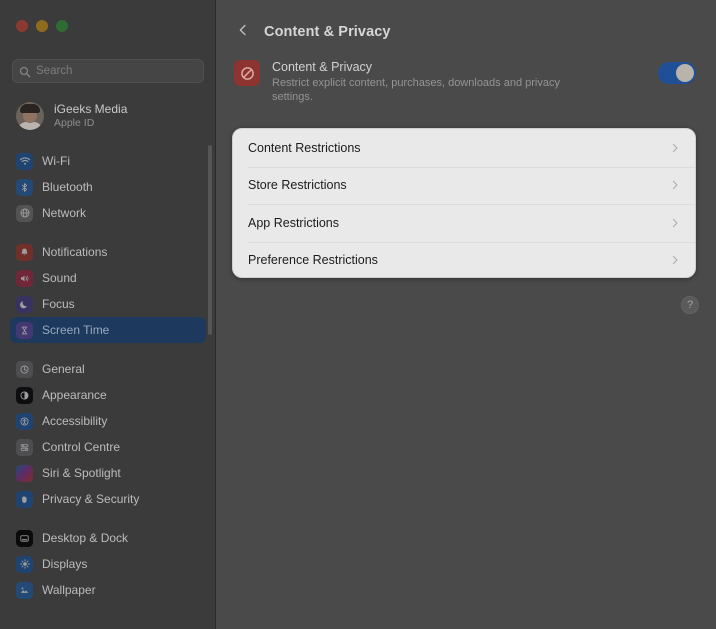  I want to click on search-field, so click(108, 71).